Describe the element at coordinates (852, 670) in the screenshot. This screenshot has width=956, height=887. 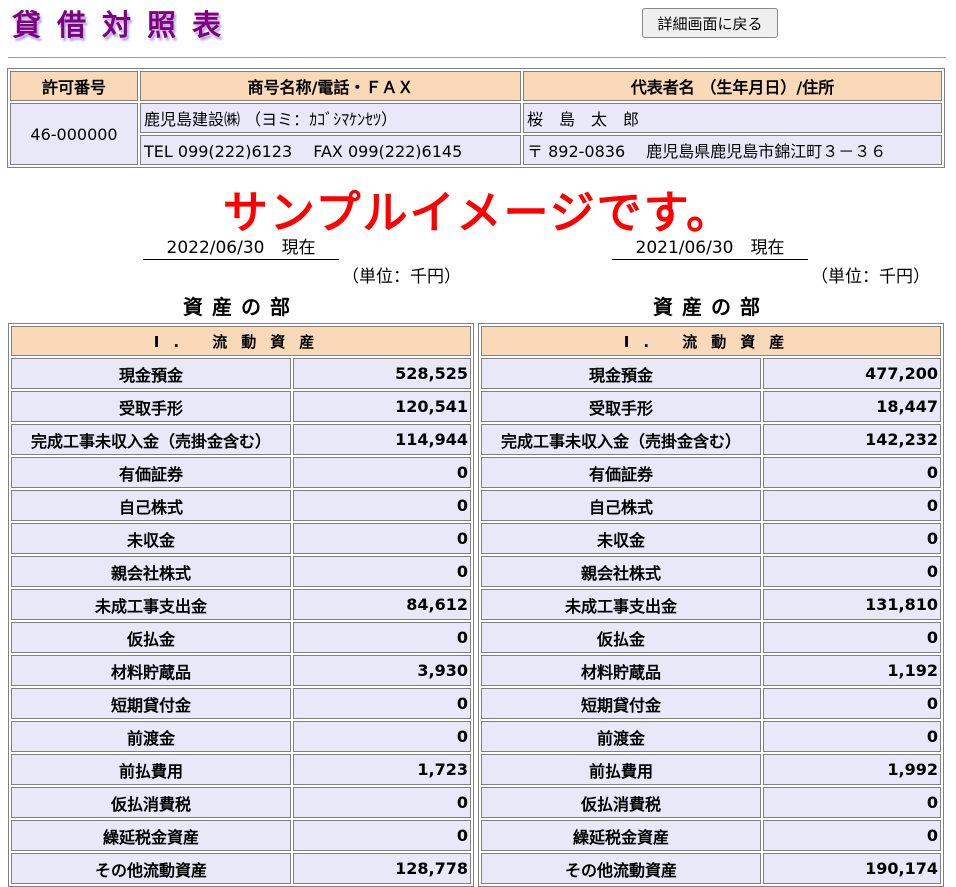
I see `row-value: 1,192` at that location.